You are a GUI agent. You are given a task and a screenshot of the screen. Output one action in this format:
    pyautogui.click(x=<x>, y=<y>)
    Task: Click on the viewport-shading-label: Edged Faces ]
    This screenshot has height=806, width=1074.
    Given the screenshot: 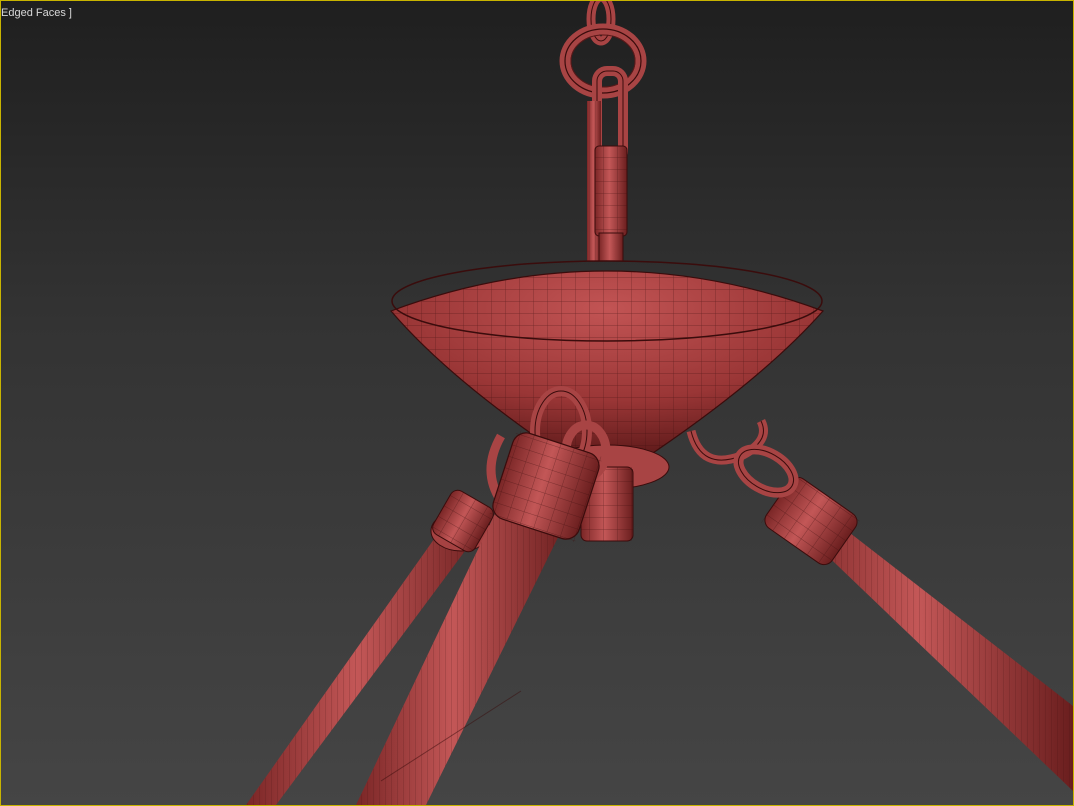 What is the action you would take?
    pyautogui.click(x=36, y=13)
    